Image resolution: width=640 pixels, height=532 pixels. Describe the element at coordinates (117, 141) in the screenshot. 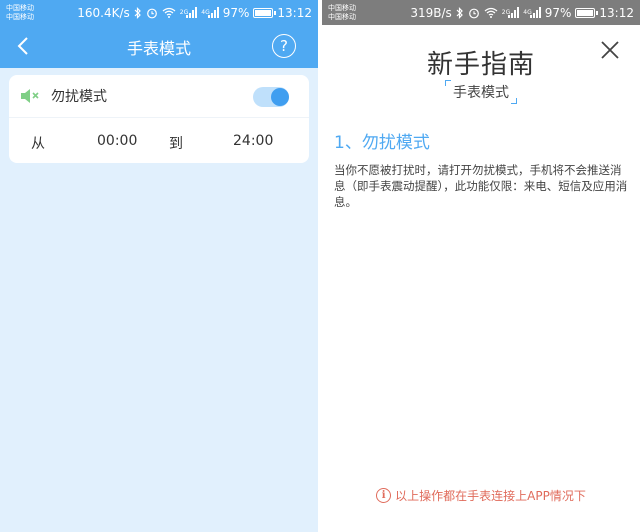

I see `start-time: 00:00` at that location.